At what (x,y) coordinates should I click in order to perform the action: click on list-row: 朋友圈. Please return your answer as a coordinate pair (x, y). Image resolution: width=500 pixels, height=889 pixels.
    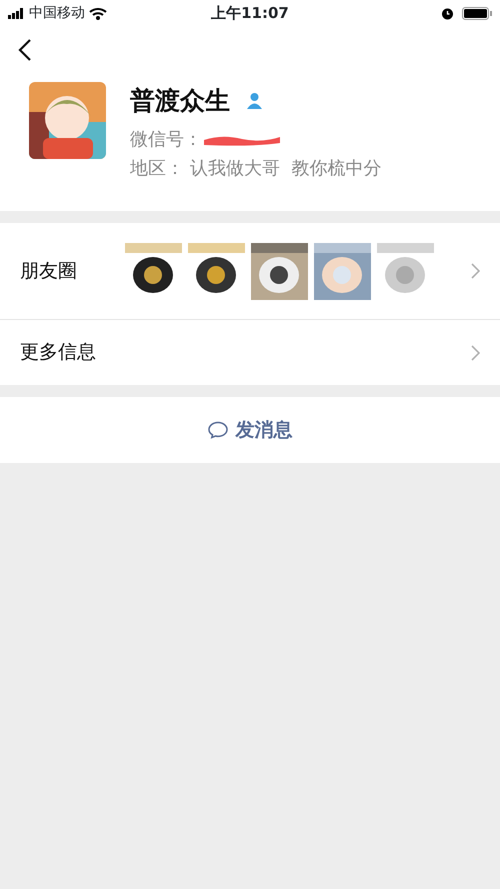
    Looking at the image, I should click on (250, 271).